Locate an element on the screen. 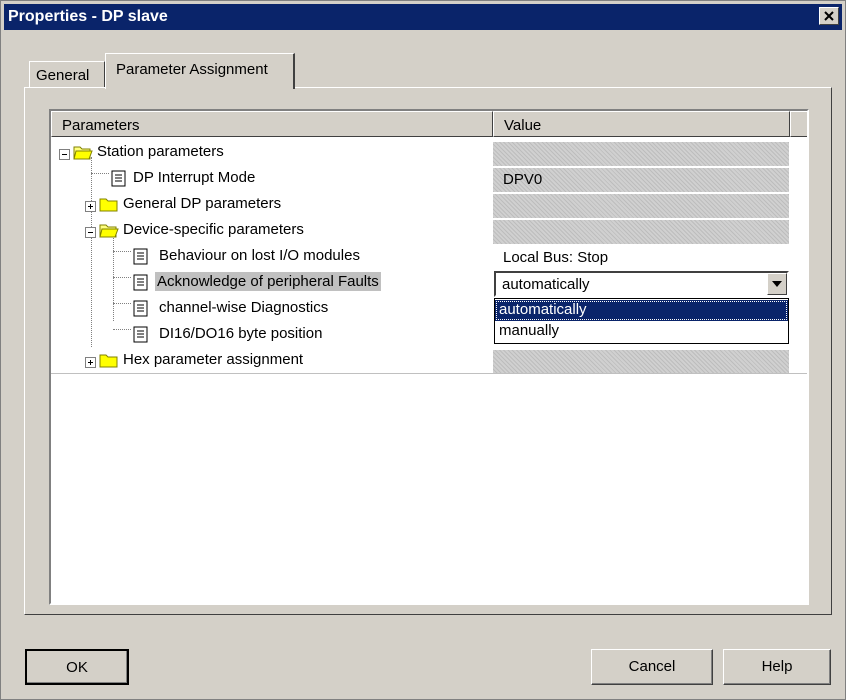 The width and height of the screenshot is (846, 700). tree-row-device-specific-parameters: Device-specific parameters is located at coordinates (429, 232).